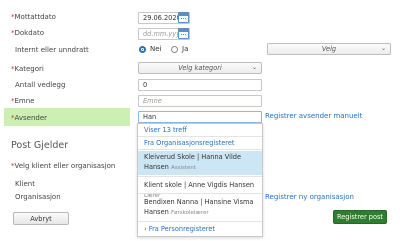 The width and height of the screenshot is (400, 241). What do you see at coordinates (309, 197) in the screenshot?
I see `register-organisasjon-link: Registrer ny organisasjon` at bounding box center [309, 197].